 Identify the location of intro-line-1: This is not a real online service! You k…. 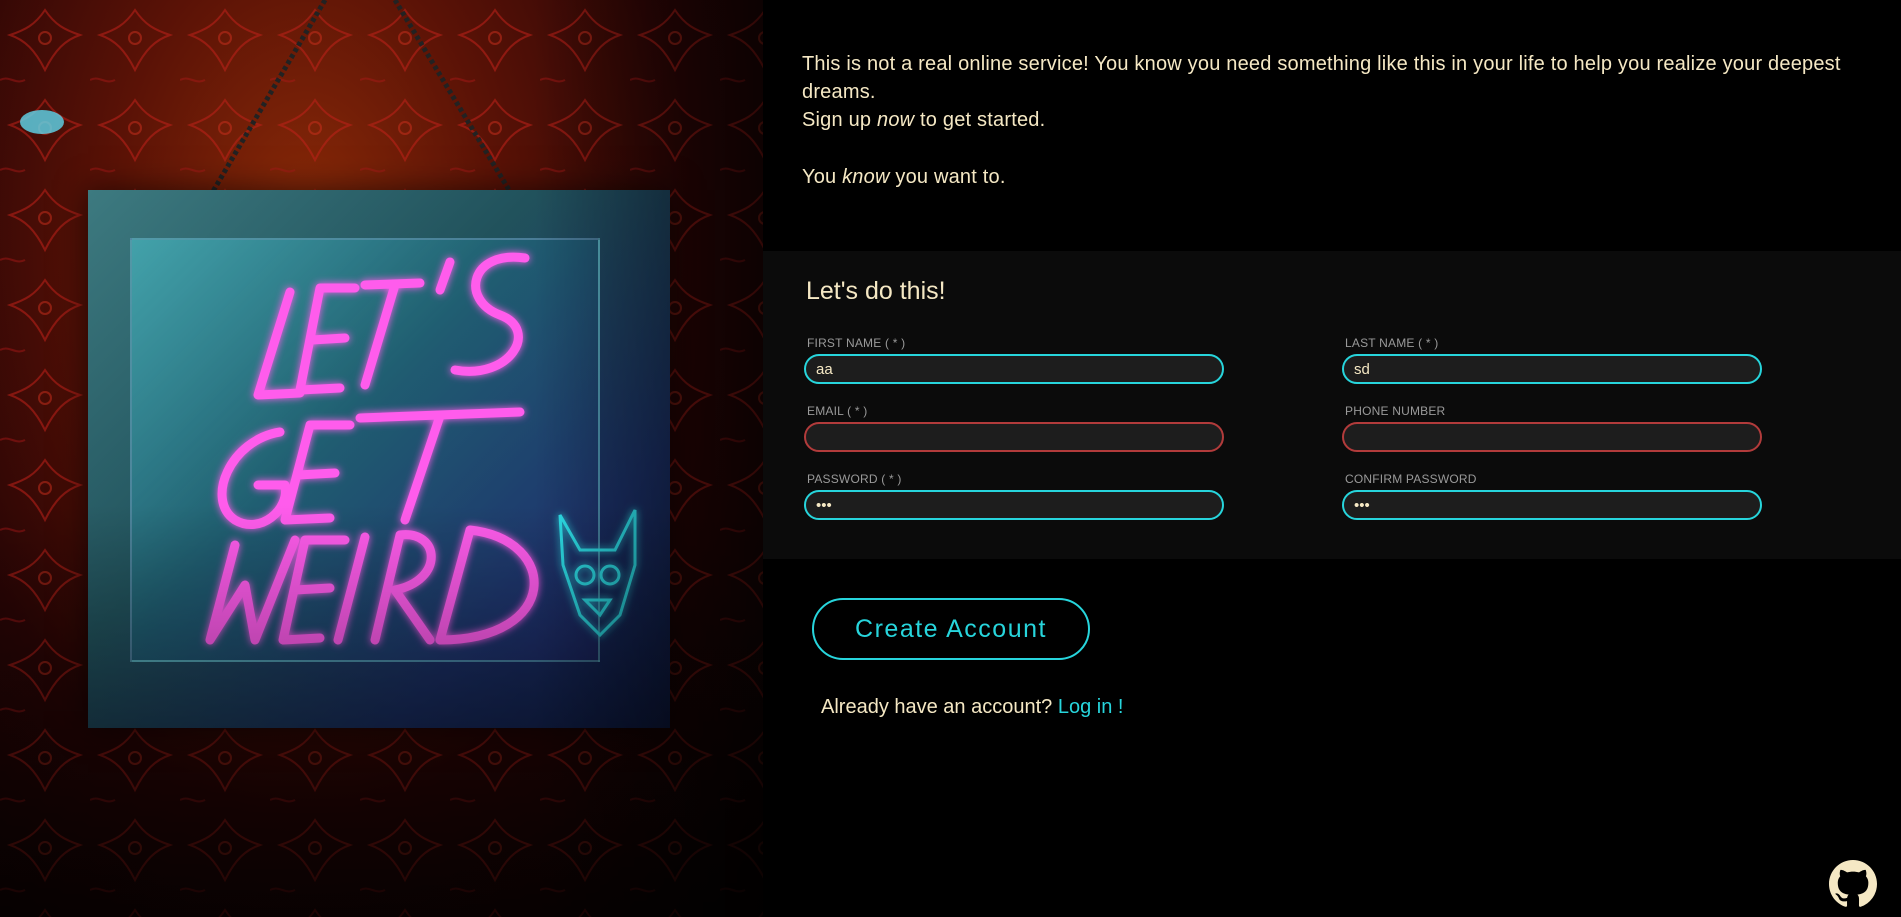
(1321, 78).